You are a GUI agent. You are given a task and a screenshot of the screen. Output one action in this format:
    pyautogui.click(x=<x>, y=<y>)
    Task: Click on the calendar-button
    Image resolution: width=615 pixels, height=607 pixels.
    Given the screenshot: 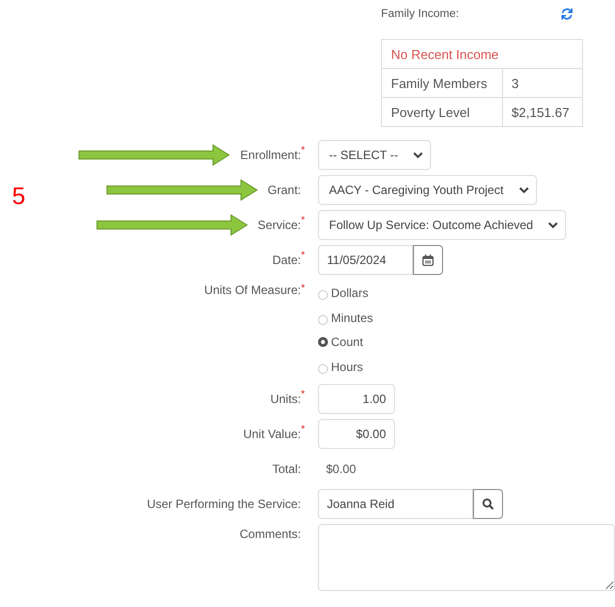 What is the action you would take?
    pyautogui.click(x=428, y=260)
    